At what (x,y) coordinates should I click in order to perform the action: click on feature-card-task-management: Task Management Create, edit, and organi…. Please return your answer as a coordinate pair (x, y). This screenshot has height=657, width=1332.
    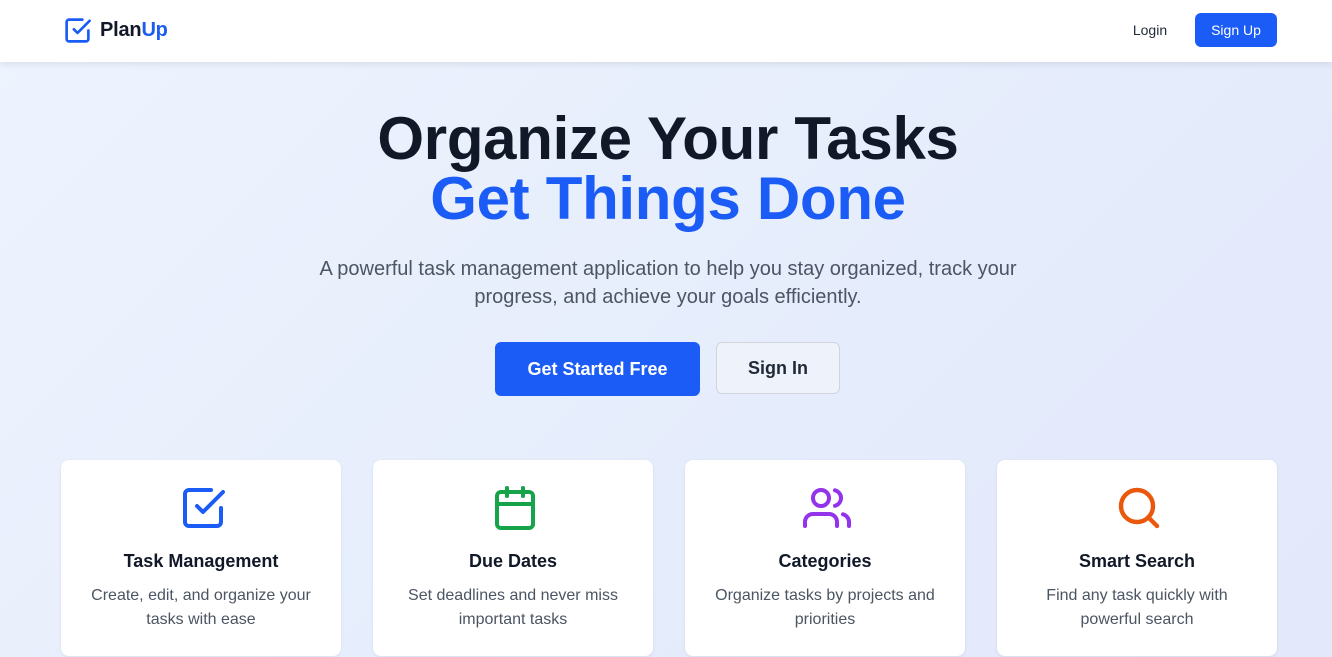
    Looking at the image, I should click on (201, 558).